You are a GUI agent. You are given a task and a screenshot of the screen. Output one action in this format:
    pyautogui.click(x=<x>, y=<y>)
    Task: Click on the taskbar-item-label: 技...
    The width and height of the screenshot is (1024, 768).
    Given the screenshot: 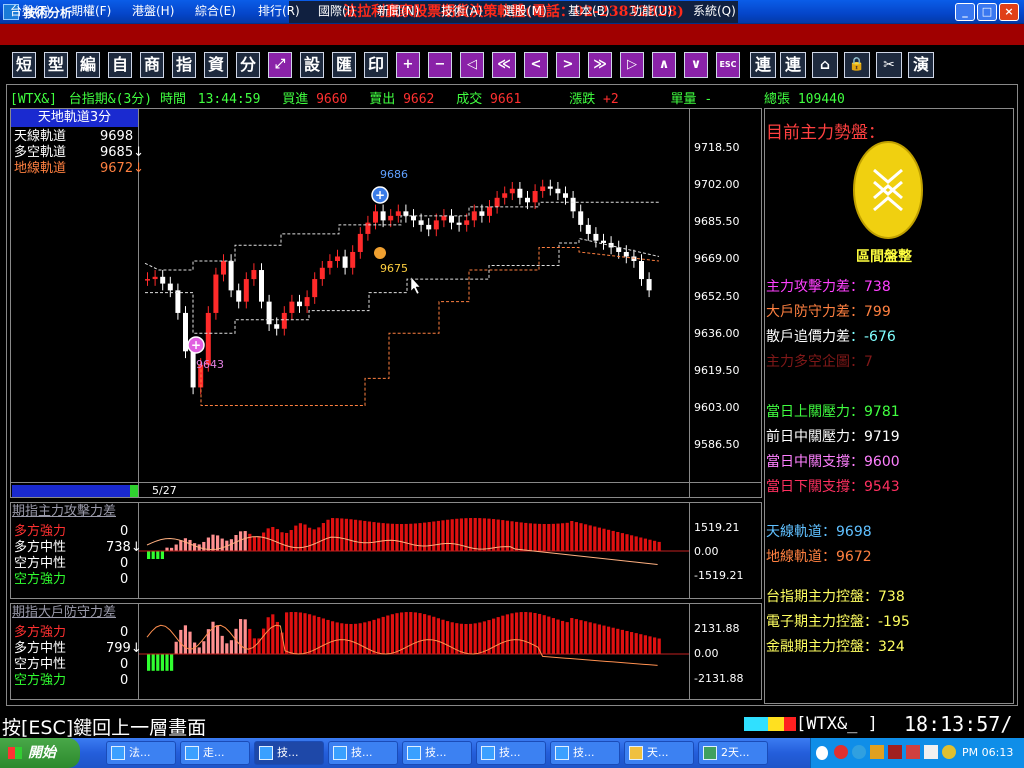 What is the action you would take?
    pyautogui.click(x=436, y=752)
    